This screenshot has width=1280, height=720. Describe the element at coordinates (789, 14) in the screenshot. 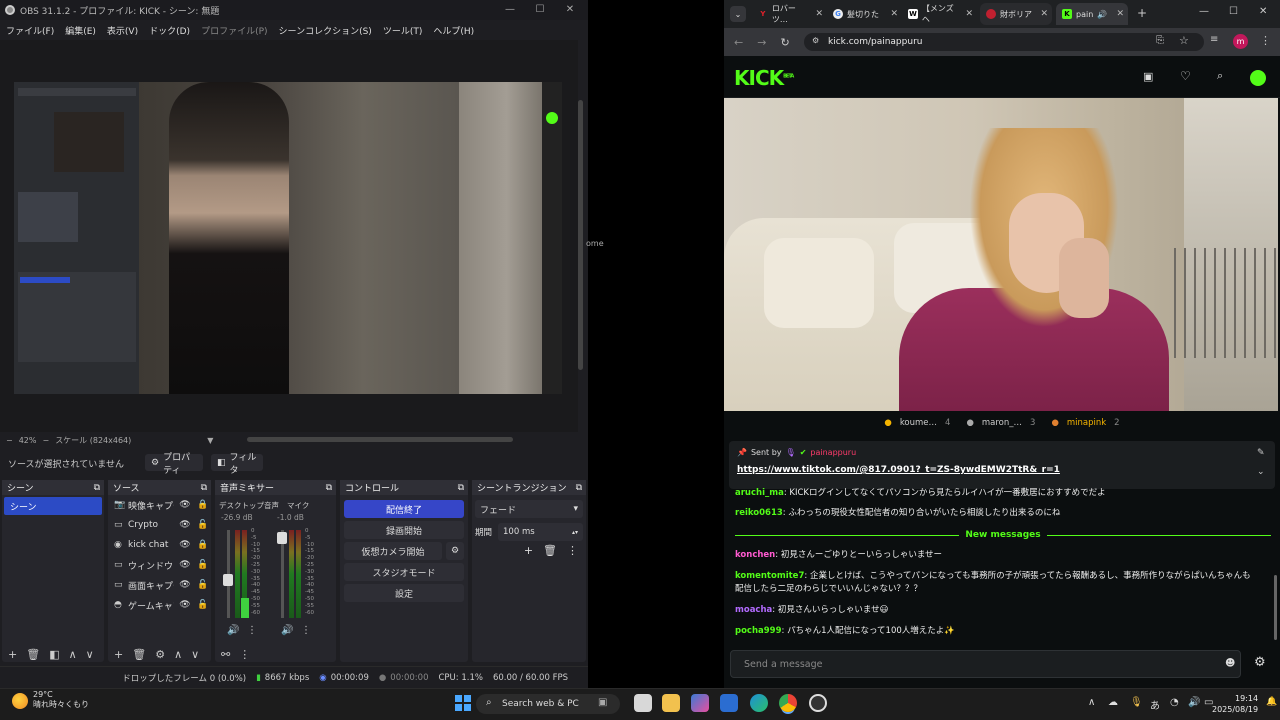

I see `tab-1: Y ロバーツ… ✕` at that location.